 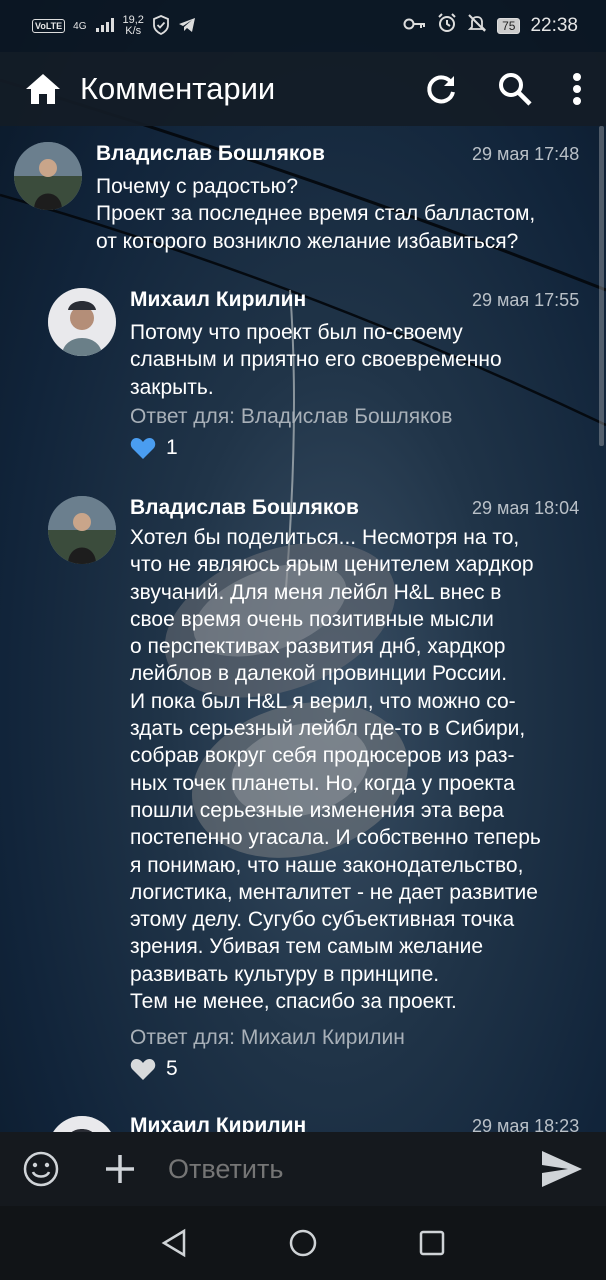 I want to click on signal-icon, so click(x=105, y=26).